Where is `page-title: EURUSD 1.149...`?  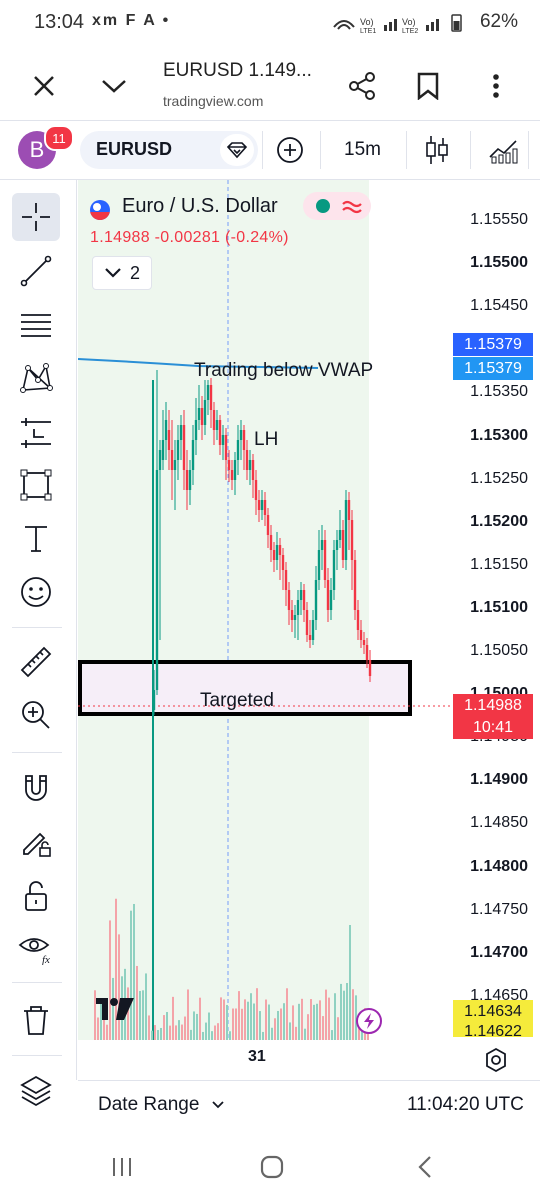
page-title: EURUSD 1.149... is located at coordinates (237, 70).